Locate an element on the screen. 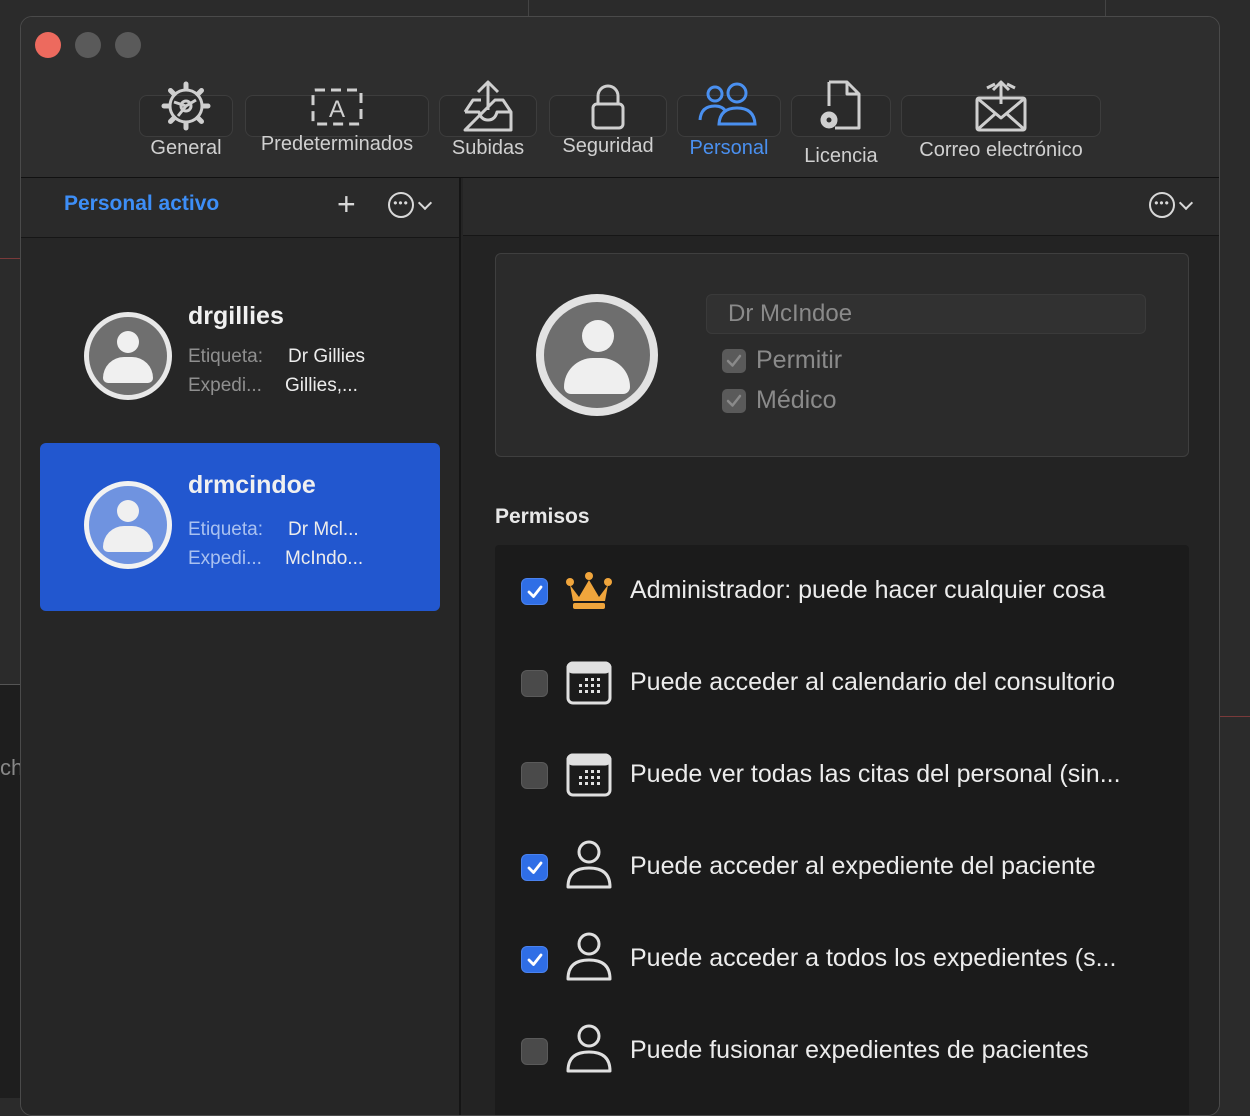 This screenshot has width=1250, height=1116. toolbar-tab-correo: Correo electrónico is located at coordinates (1001, 125).